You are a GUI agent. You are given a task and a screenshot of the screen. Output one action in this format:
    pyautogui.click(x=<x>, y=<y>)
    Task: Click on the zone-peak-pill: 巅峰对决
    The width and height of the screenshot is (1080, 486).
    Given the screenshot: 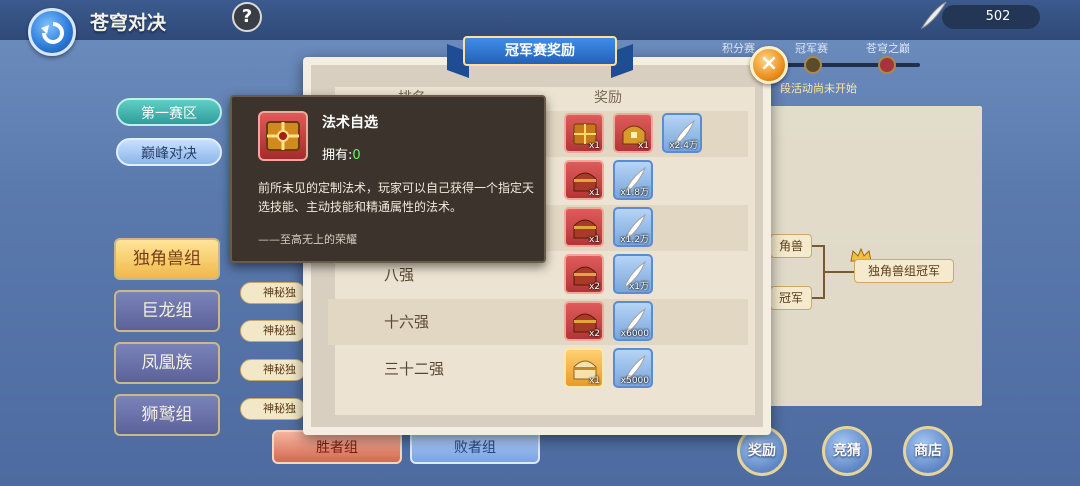 What is the action you would take?
    pyautogui.click(x=169, y=152)
    